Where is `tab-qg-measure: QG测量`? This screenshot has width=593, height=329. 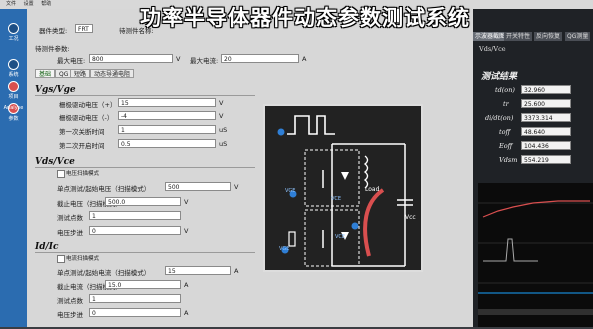
tab-qg-measure: QG测量 is located at coordinates (578, 36).